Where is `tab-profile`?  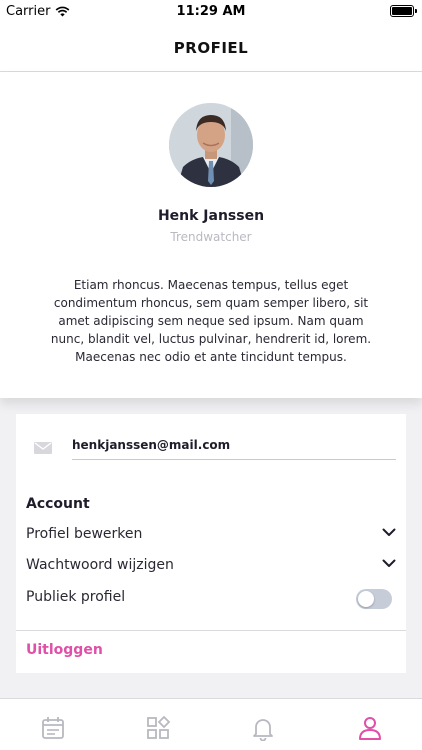 tab-profile is located at coordinates (370, 728).